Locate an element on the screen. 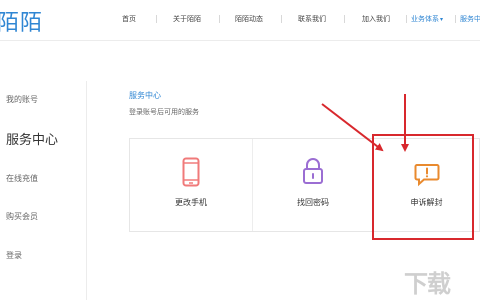 The image size is (480, 300). arrow-diagonal is located at coordinates (352, 127).